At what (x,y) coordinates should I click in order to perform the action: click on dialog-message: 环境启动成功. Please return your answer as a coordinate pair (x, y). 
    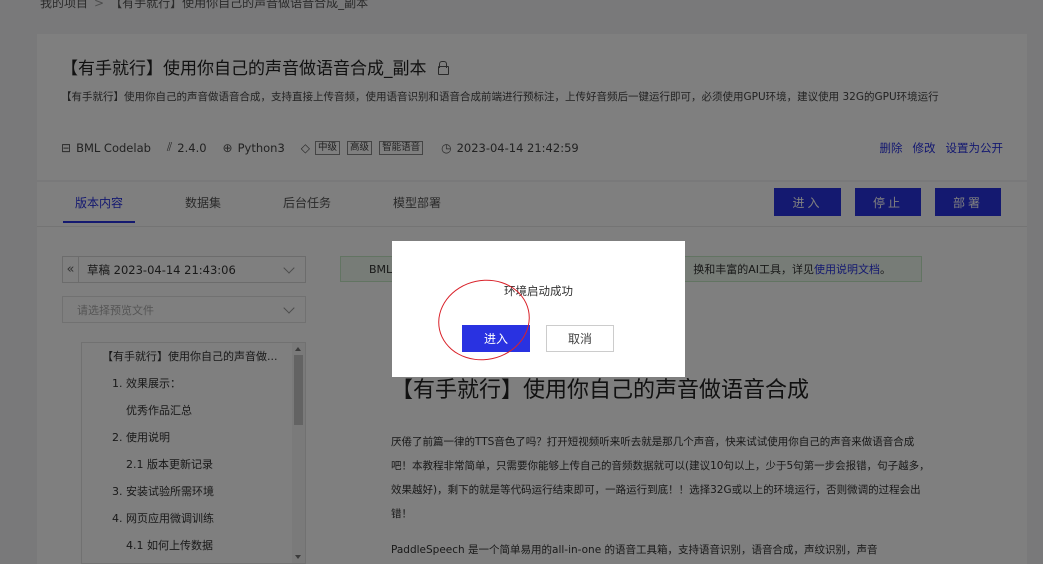
    Looking at the image, I should click on (538, 291).